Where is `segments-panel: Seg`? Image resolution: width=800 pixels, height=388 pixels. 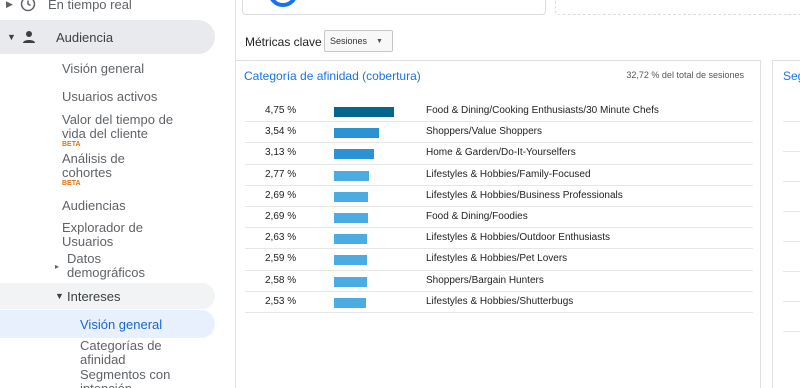 segments-panel: Seg is located at coordinates (786, 224).